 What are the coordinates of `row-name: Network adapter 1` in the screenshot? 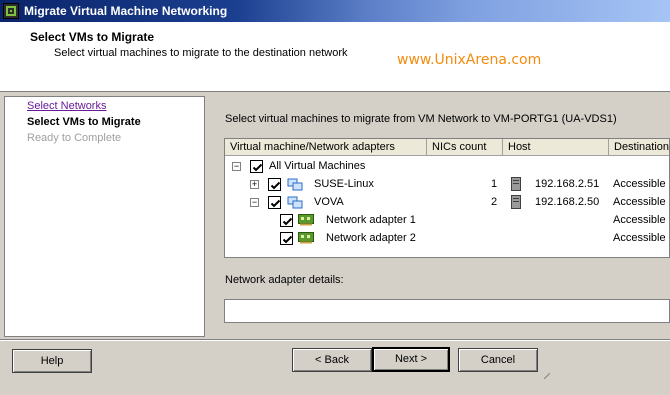 It's located at (371, 220).